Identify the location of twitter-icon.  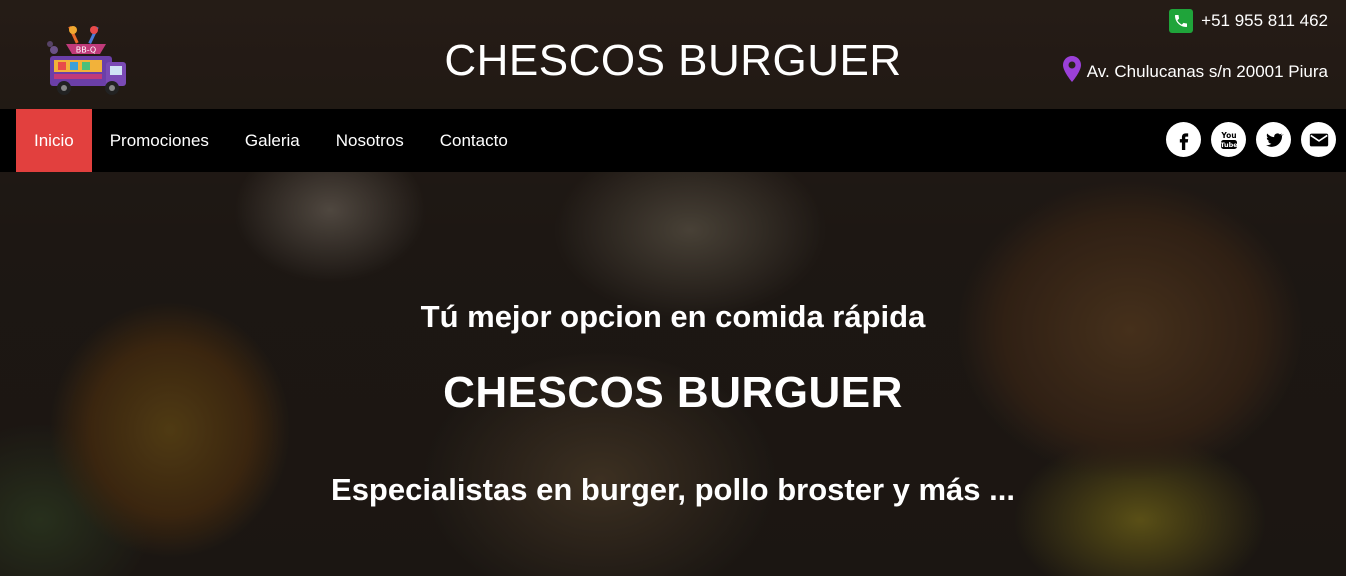
(1273, 139).